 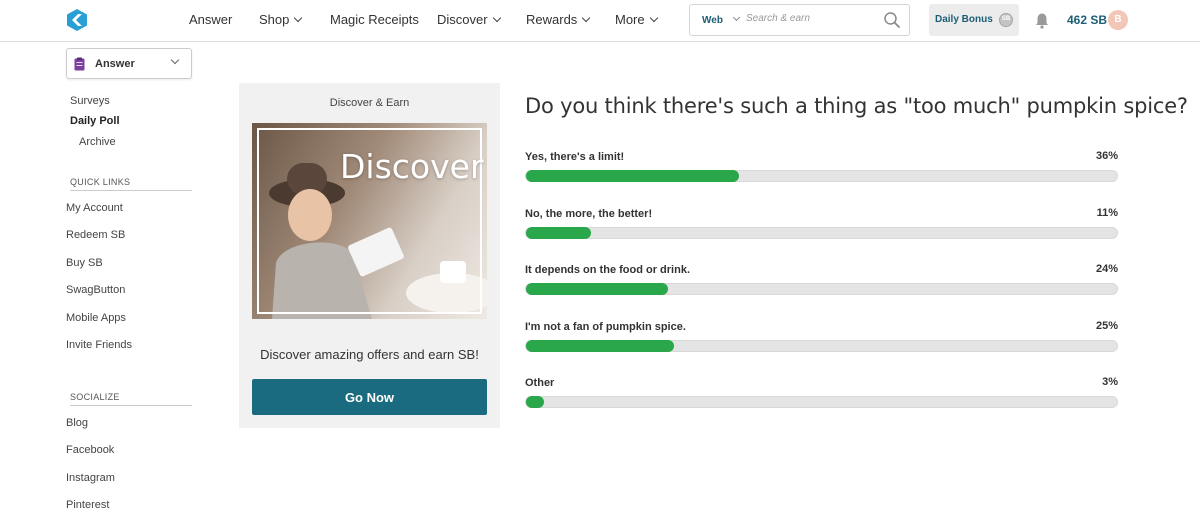 I want to click on go-now-button: Go Now, so click(x=369, y=397).